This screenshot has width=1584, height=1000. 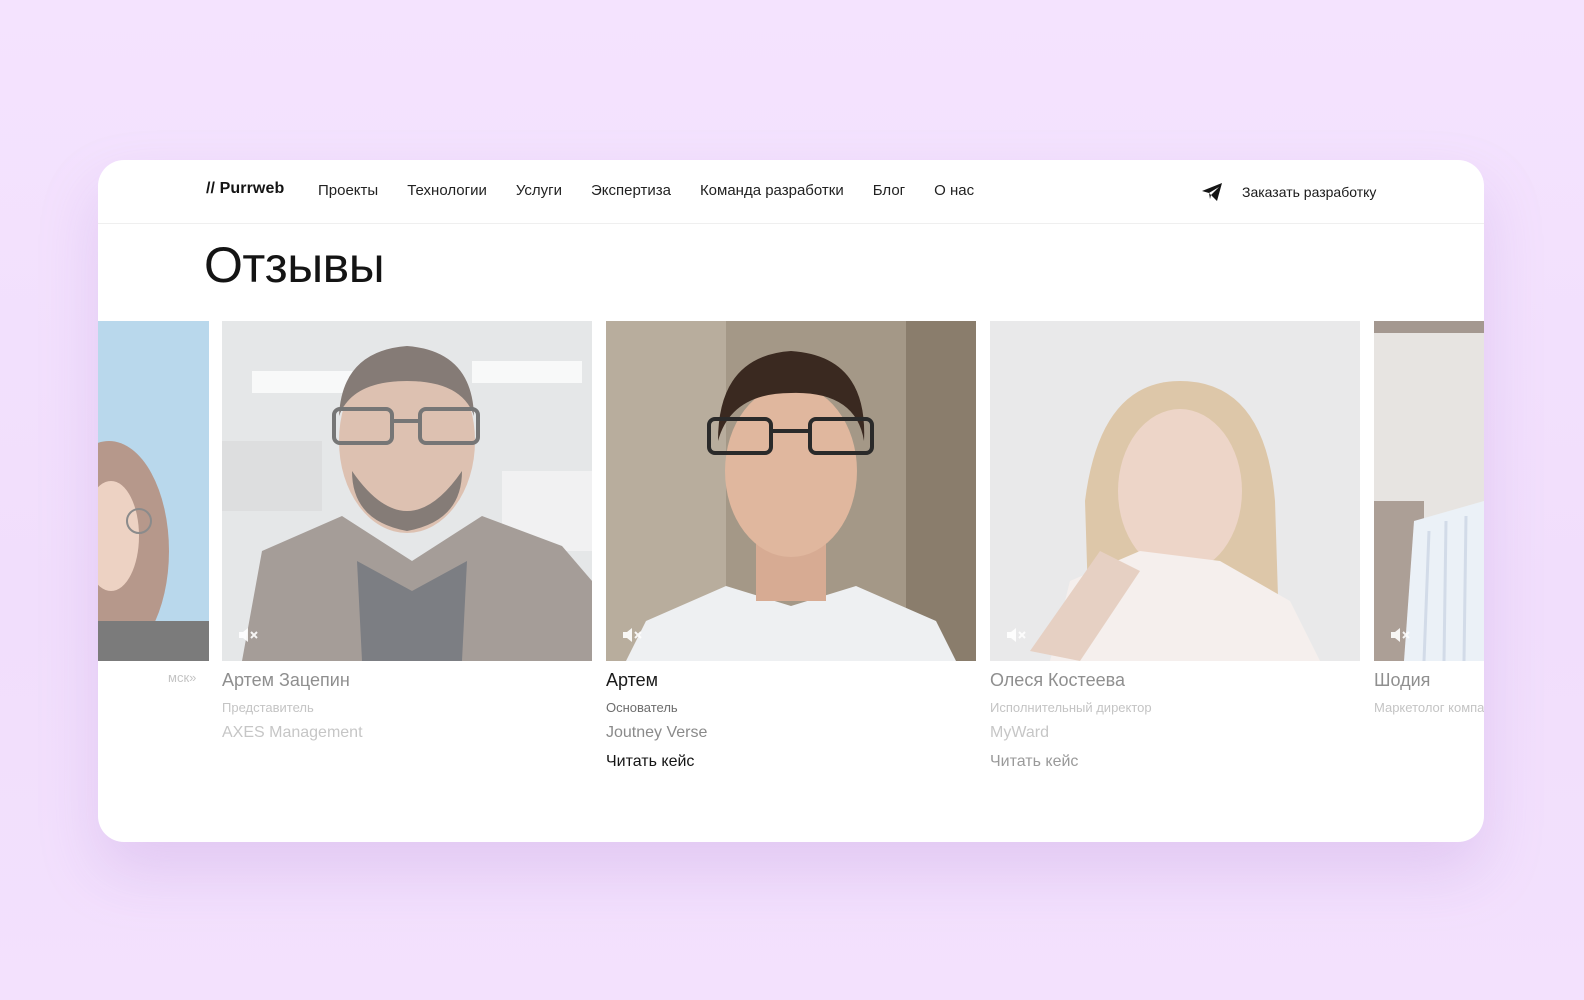 I want to click on paper-plane-icon, so click(x=1212, y=192).